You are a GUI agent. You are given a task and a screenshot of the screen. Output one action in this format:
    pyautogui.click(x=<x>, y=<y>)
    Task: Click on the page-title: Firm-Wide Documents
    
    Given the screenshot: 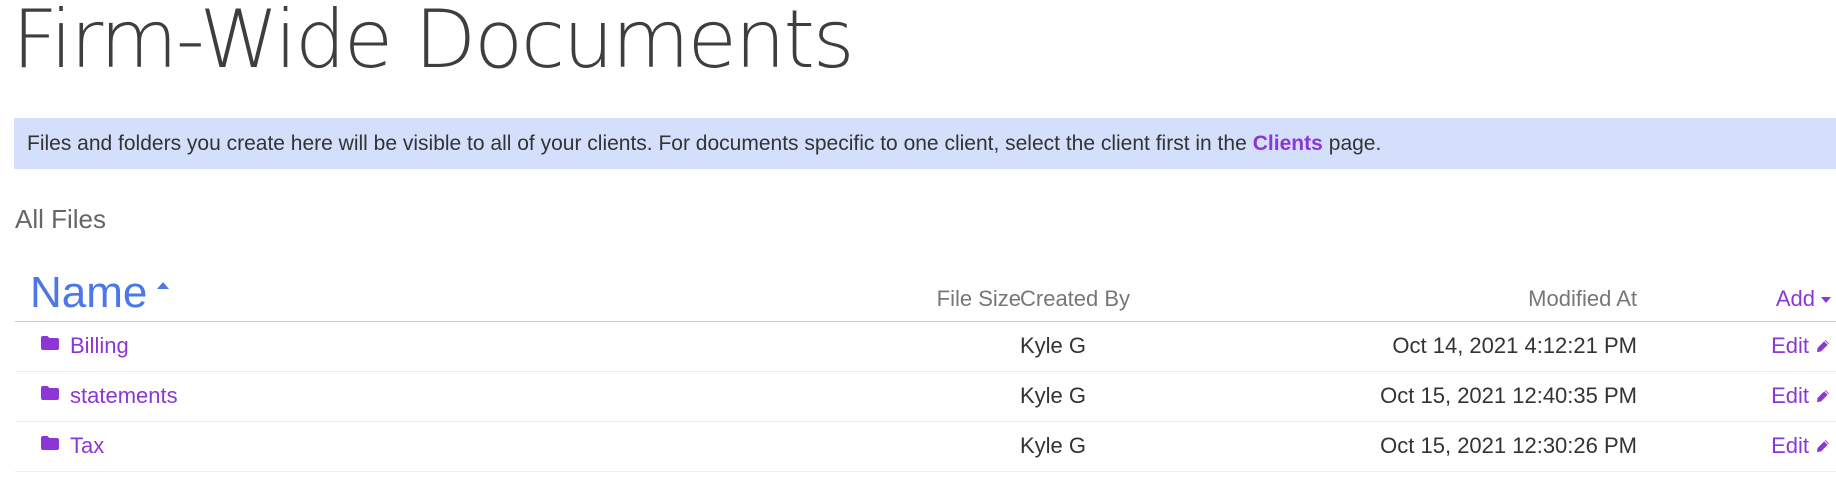 What is the action you would take?
    pyautogui.click(x=433, y=43)
    